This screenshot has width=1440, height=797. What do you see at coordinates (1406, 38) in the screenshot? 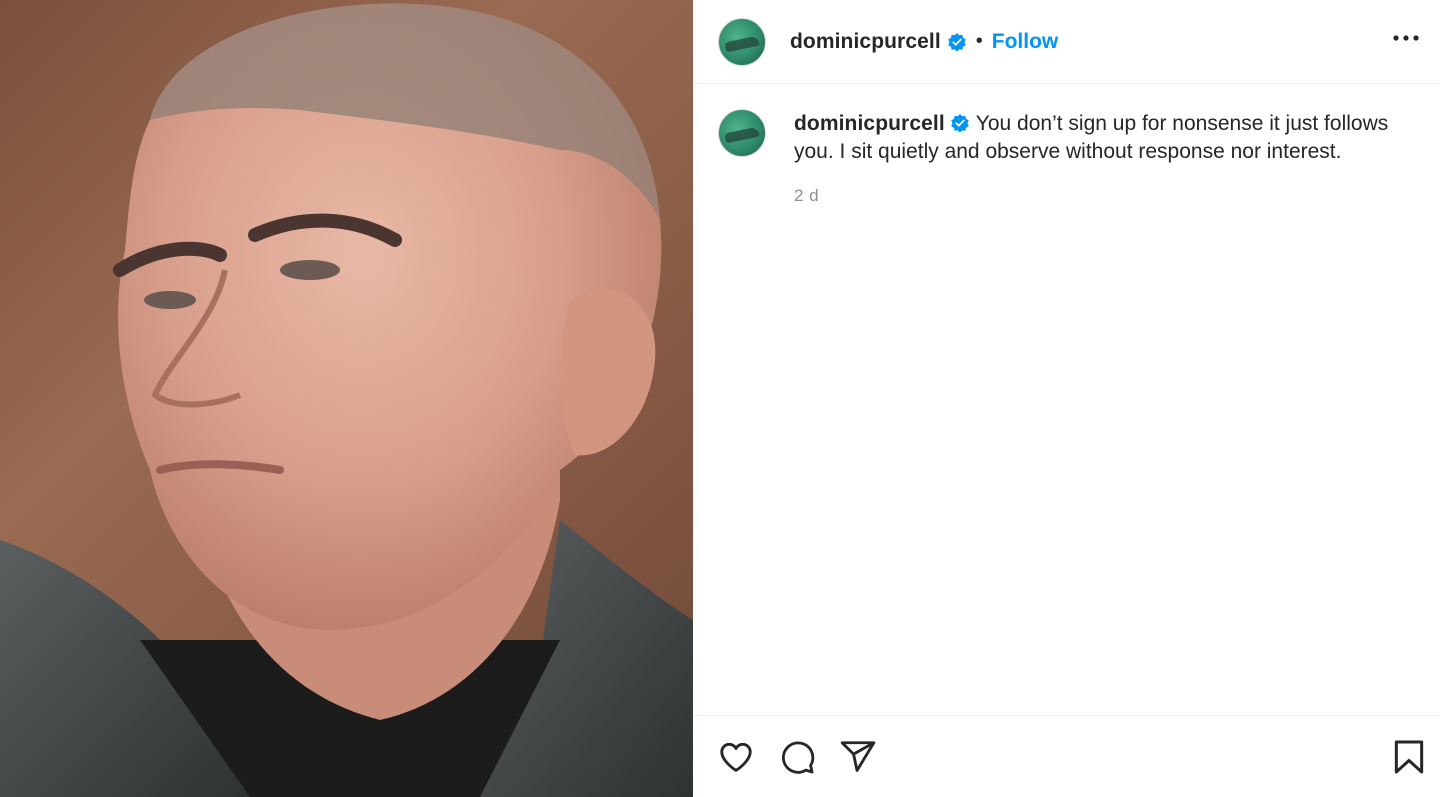
I see `more-options-icon` at bounding box center [1406, 38].